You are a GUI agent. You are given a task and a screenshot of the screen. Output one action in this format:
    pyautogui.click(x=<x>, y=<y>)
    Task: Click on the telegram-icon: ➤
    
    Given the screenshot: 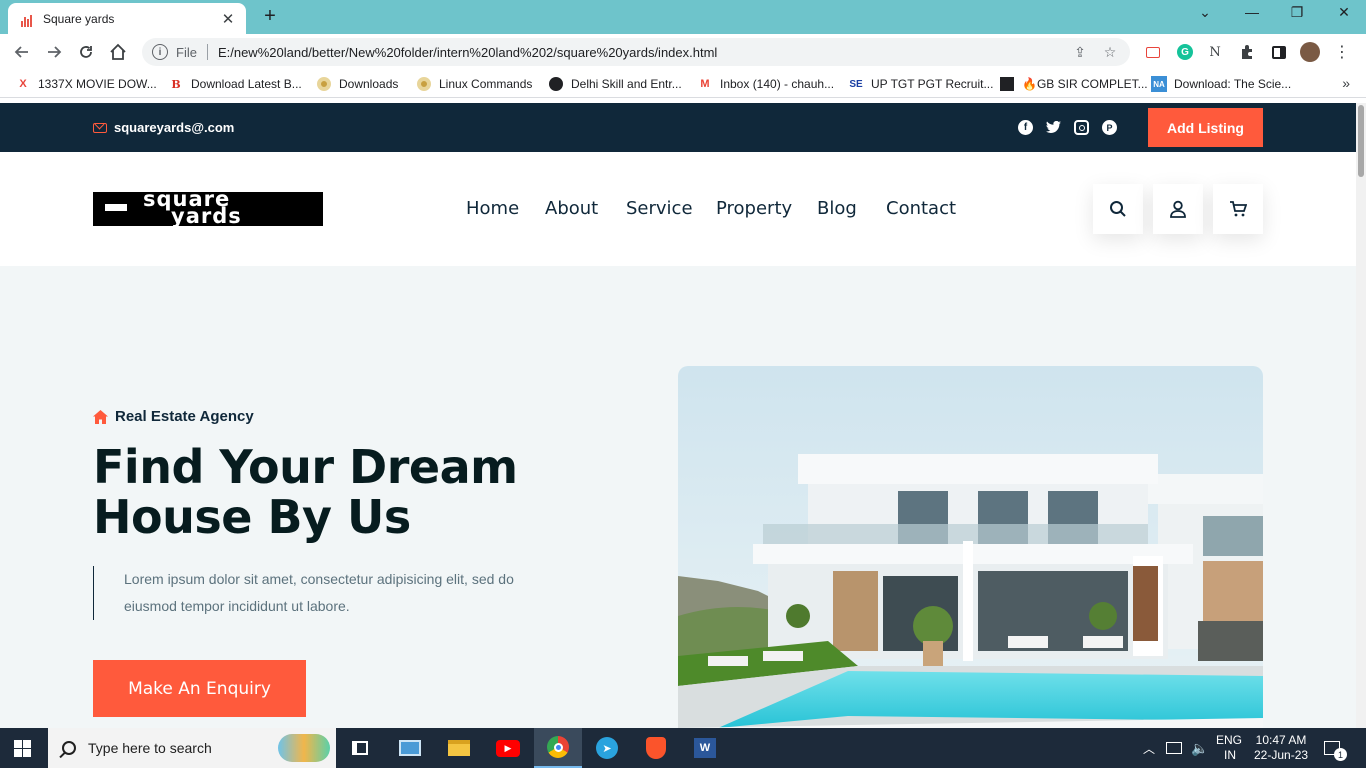 What is the action you would take?
    pyautogui.click(x=607, y=748)
    